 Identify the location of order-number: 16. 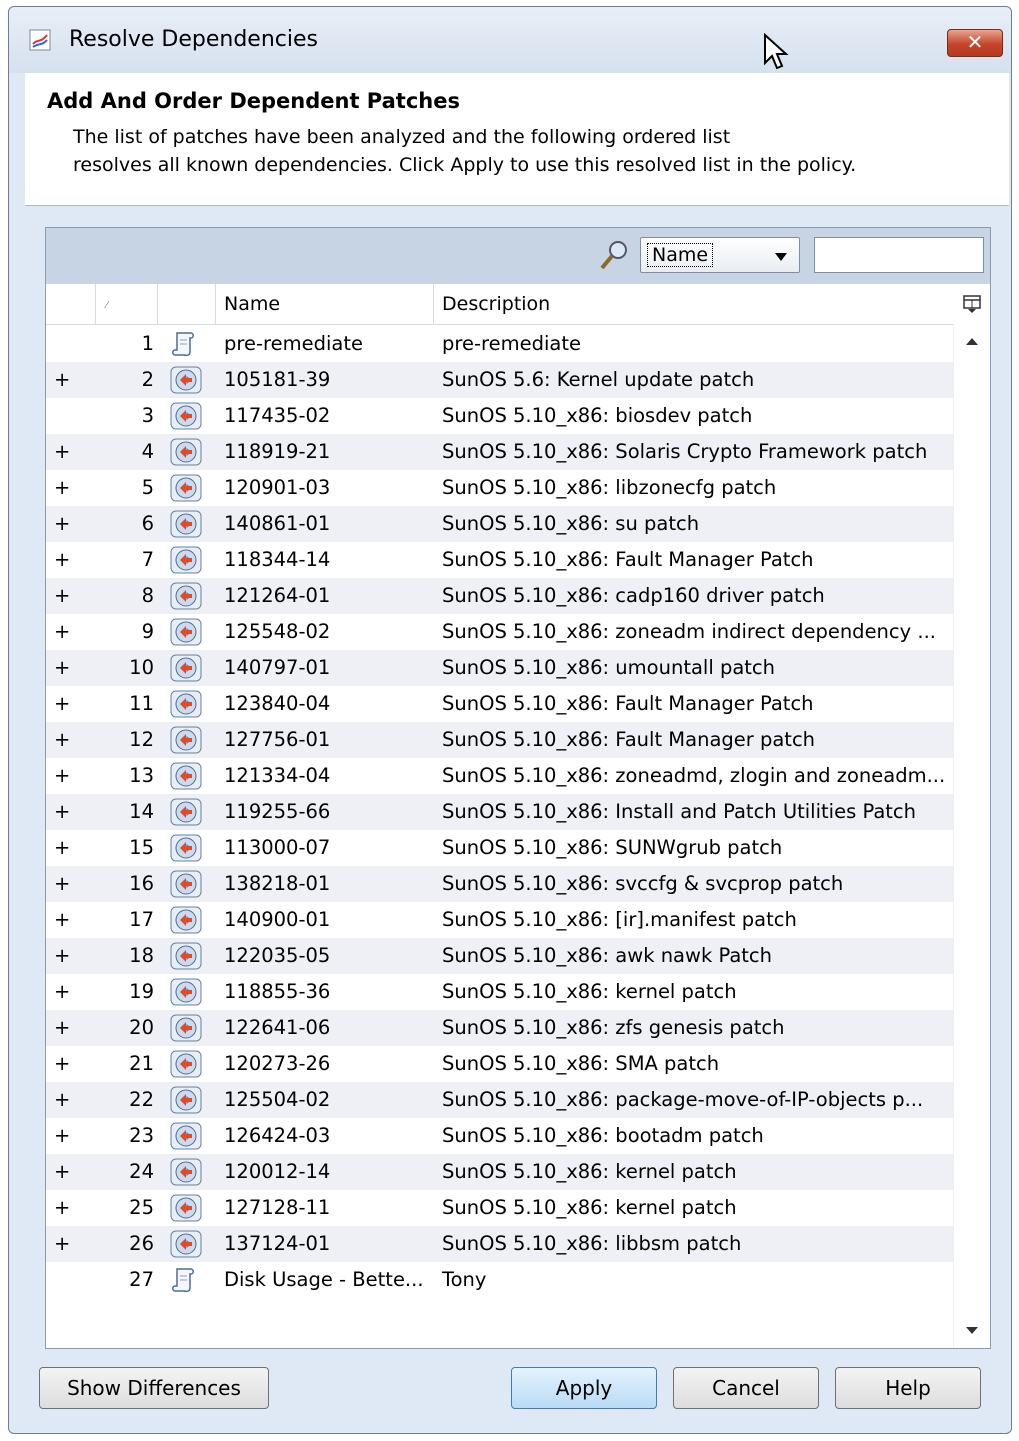
(141, 883).